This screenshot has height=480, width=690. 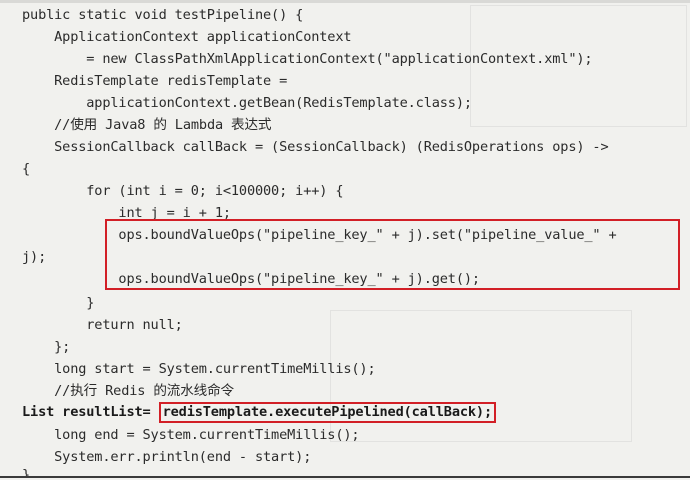 I want to click on code-line: ApplicationContext applicationContext, so click(x=187, y=37).